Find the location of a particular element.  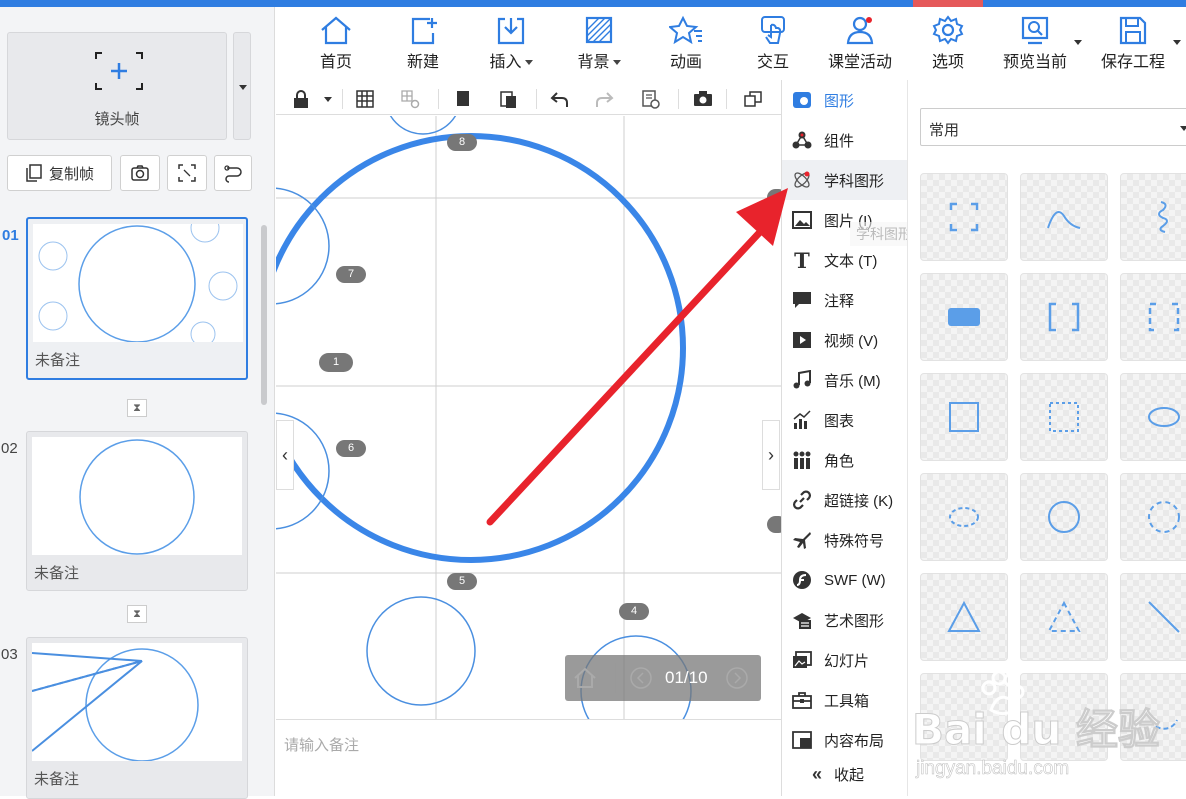

shape-rect is located at coordinates (964, 417).